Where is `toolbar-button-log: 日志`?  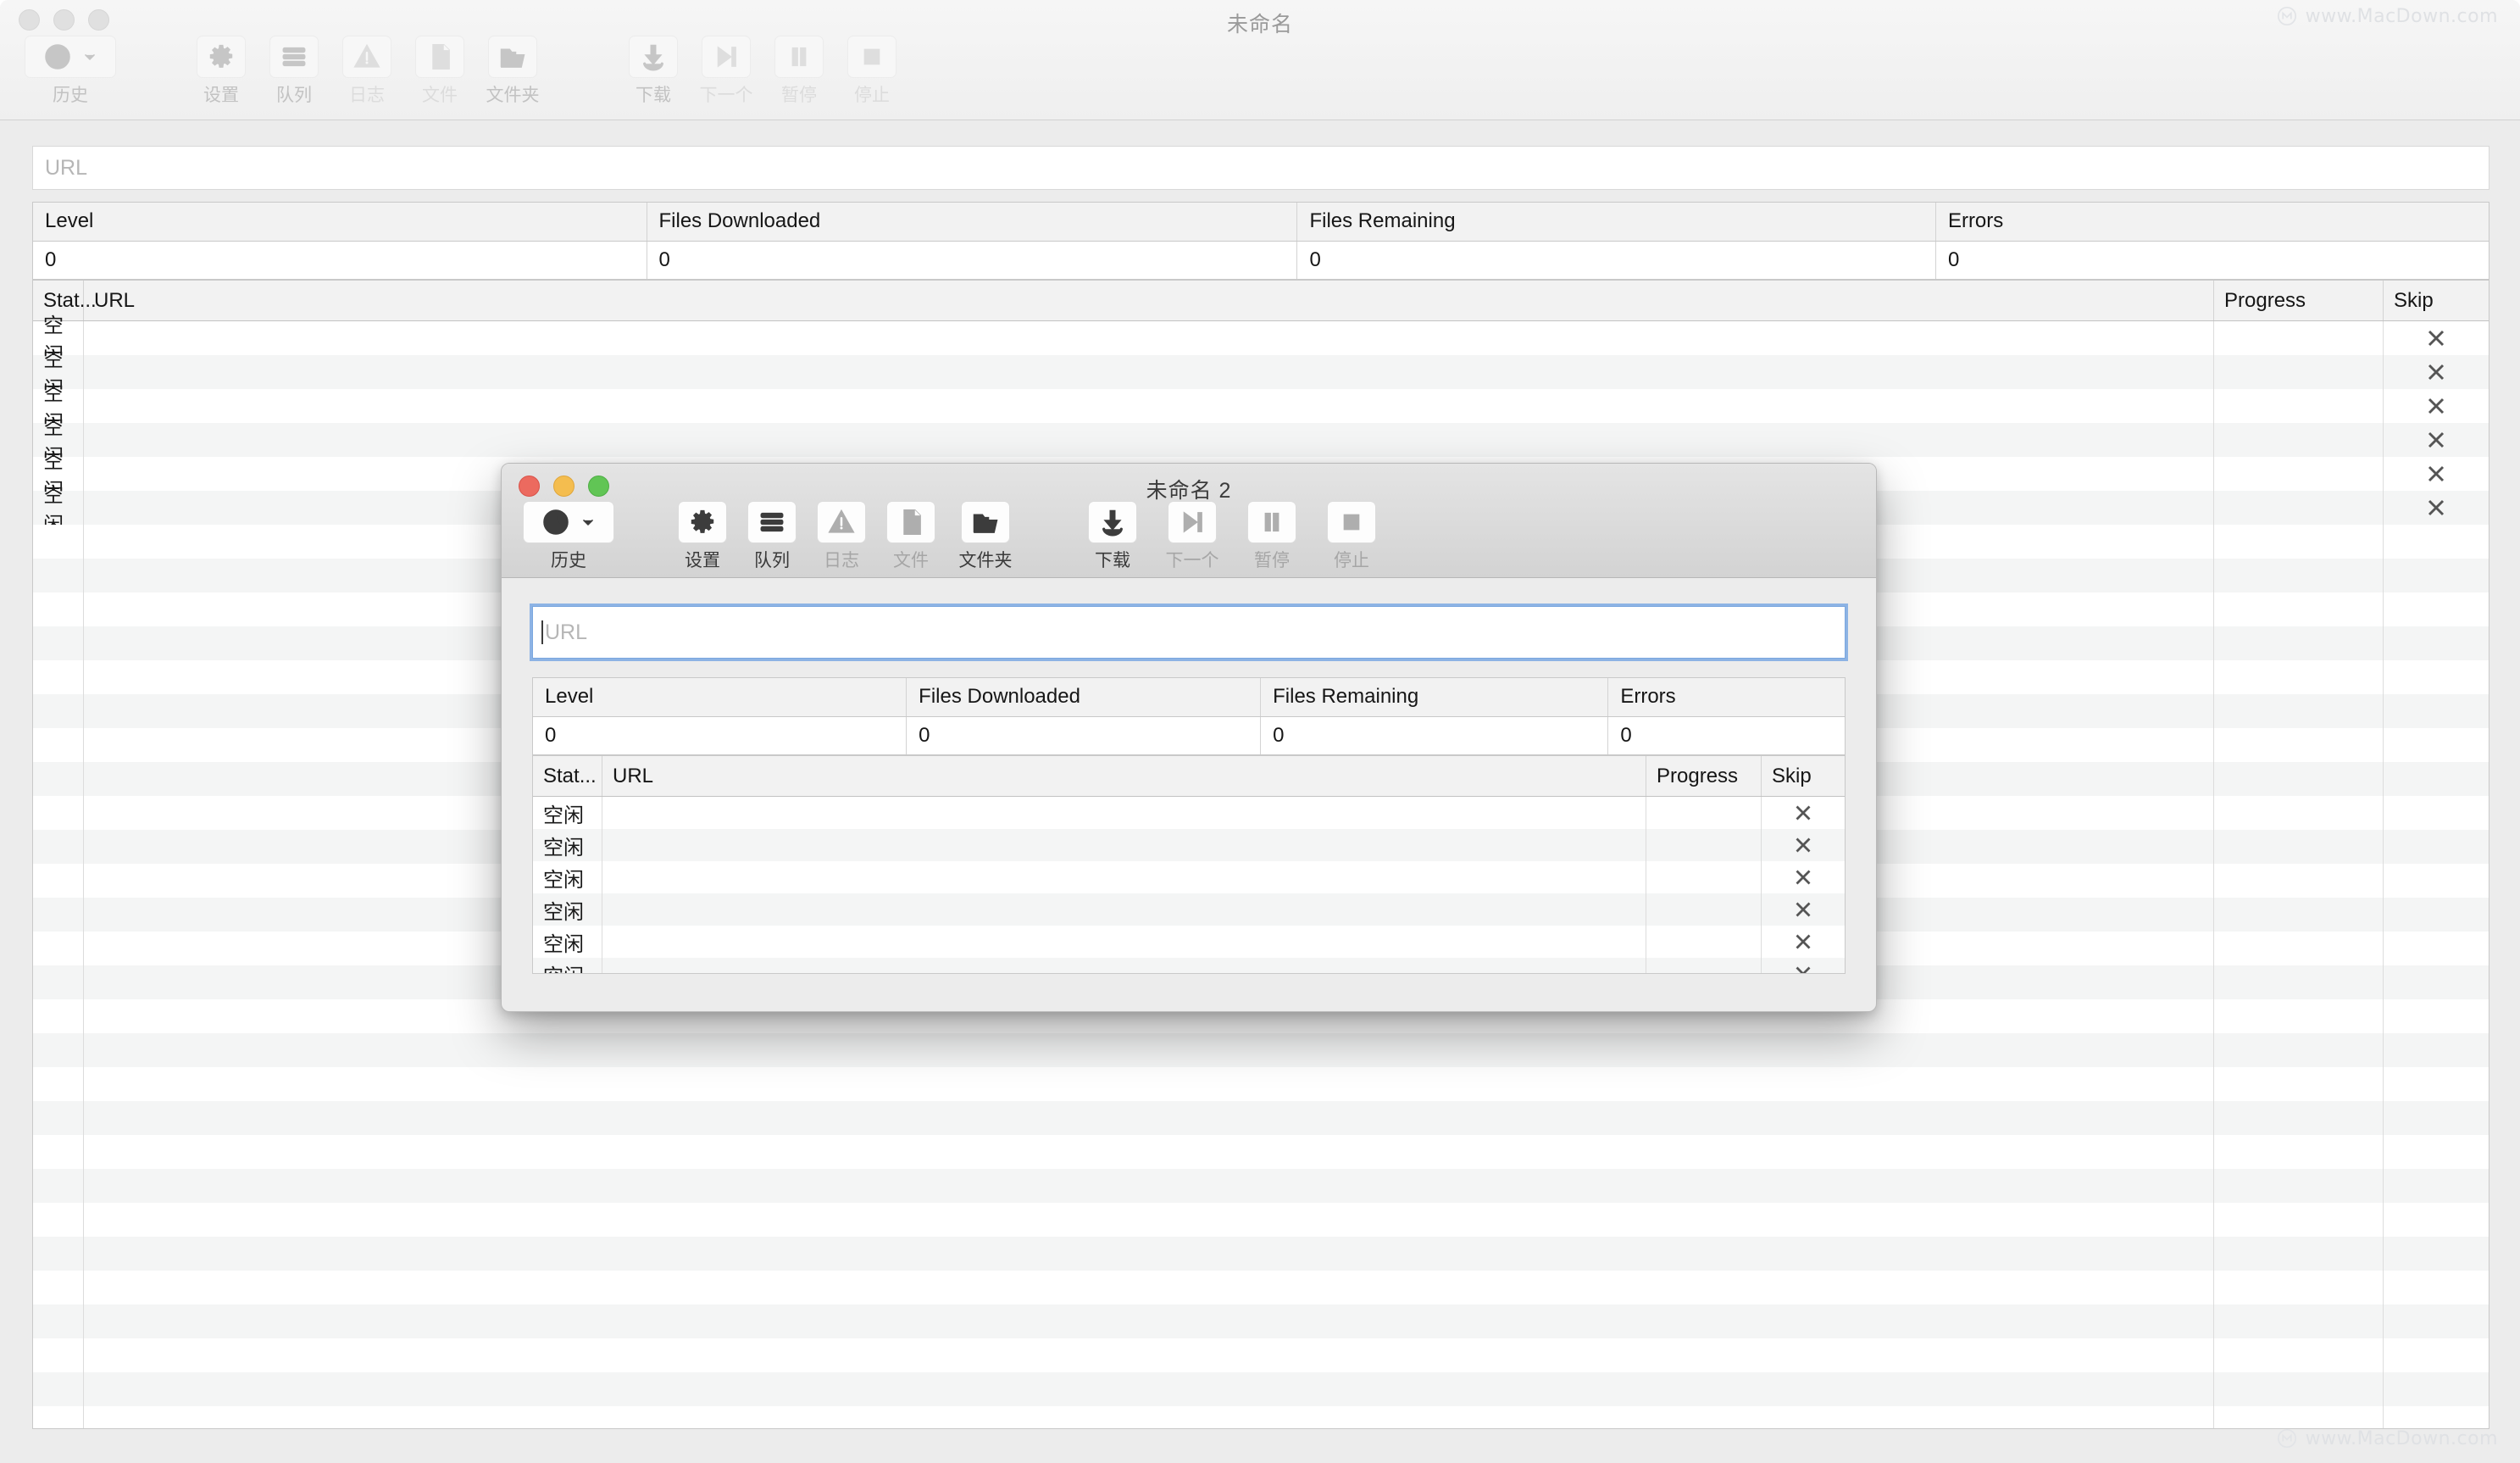
toolbar-button-log: 日志 is located at coordinates (841, 537).